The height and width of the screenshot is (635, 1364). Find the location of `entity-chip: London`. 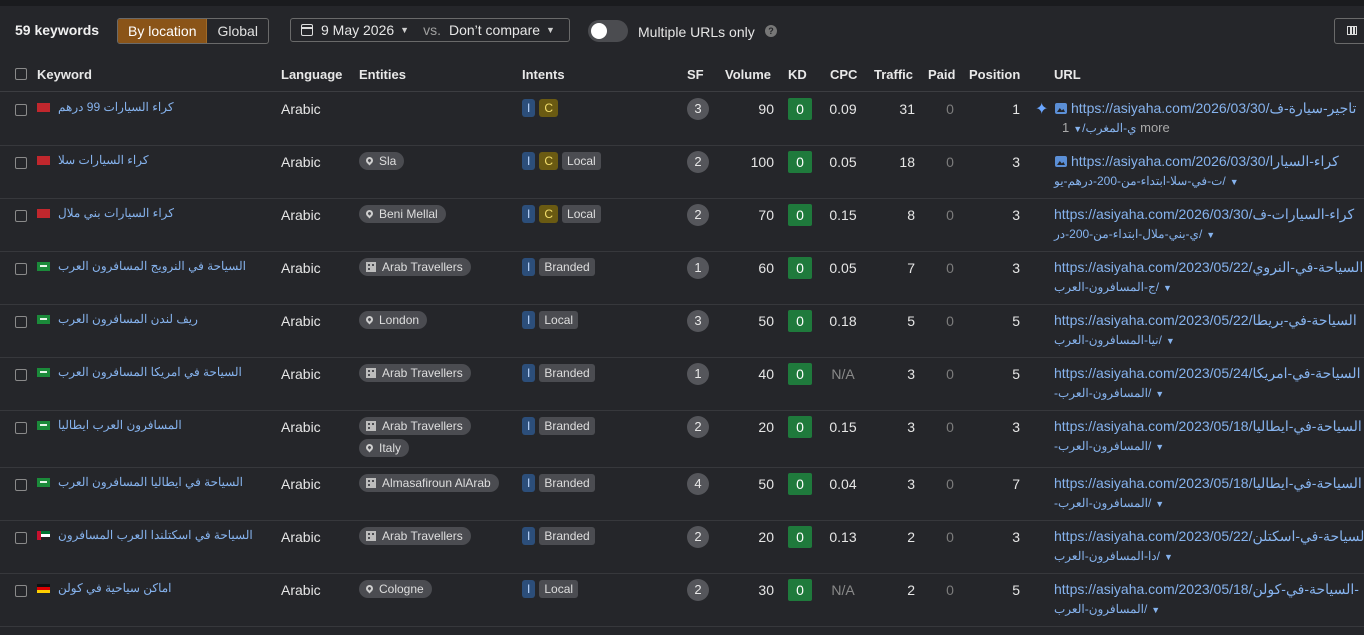

entity-chip: London is located at coordinates (393, 320).